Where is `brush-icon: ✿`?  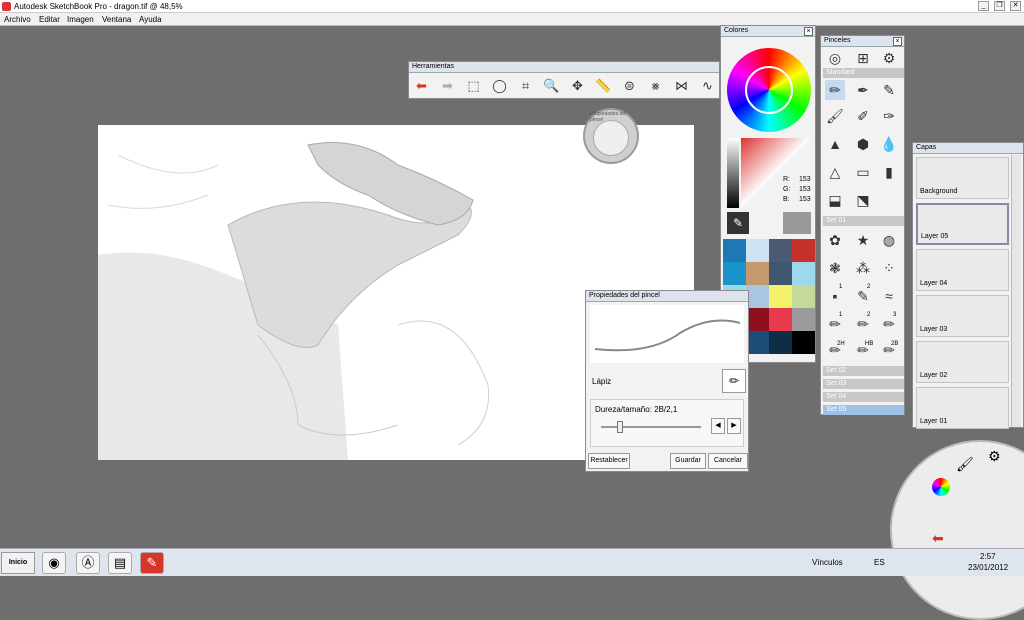 brush-icon: ✿ is located at coordinates (835, 240).